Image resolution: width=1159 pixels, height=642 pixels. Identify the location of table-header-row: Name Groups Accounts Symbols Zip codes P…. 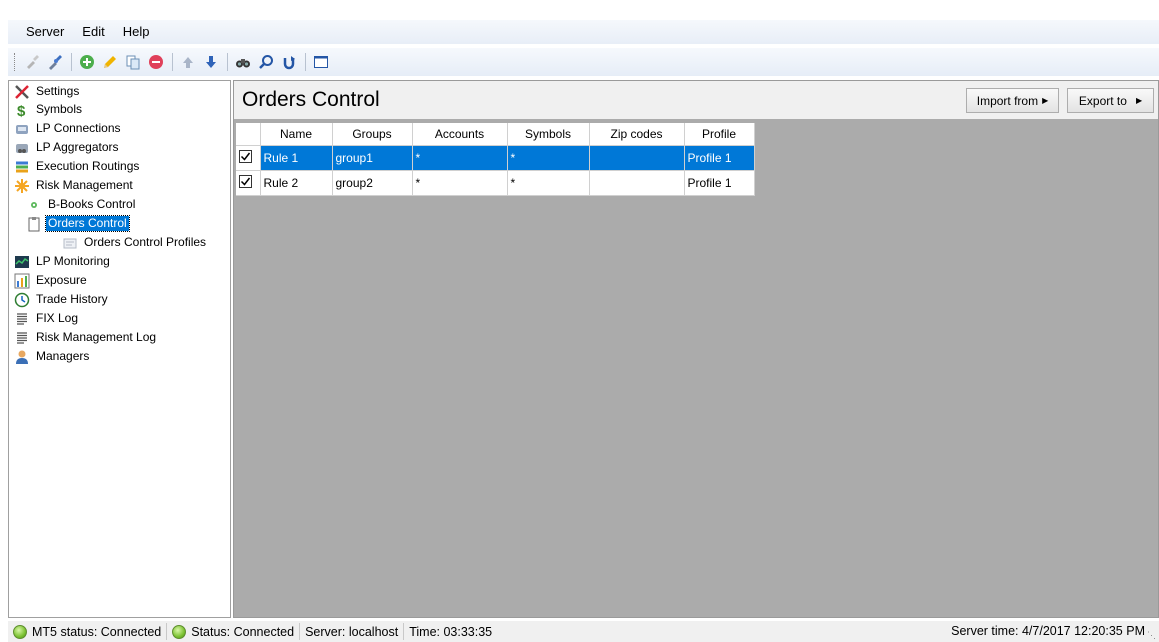
(495, 134).